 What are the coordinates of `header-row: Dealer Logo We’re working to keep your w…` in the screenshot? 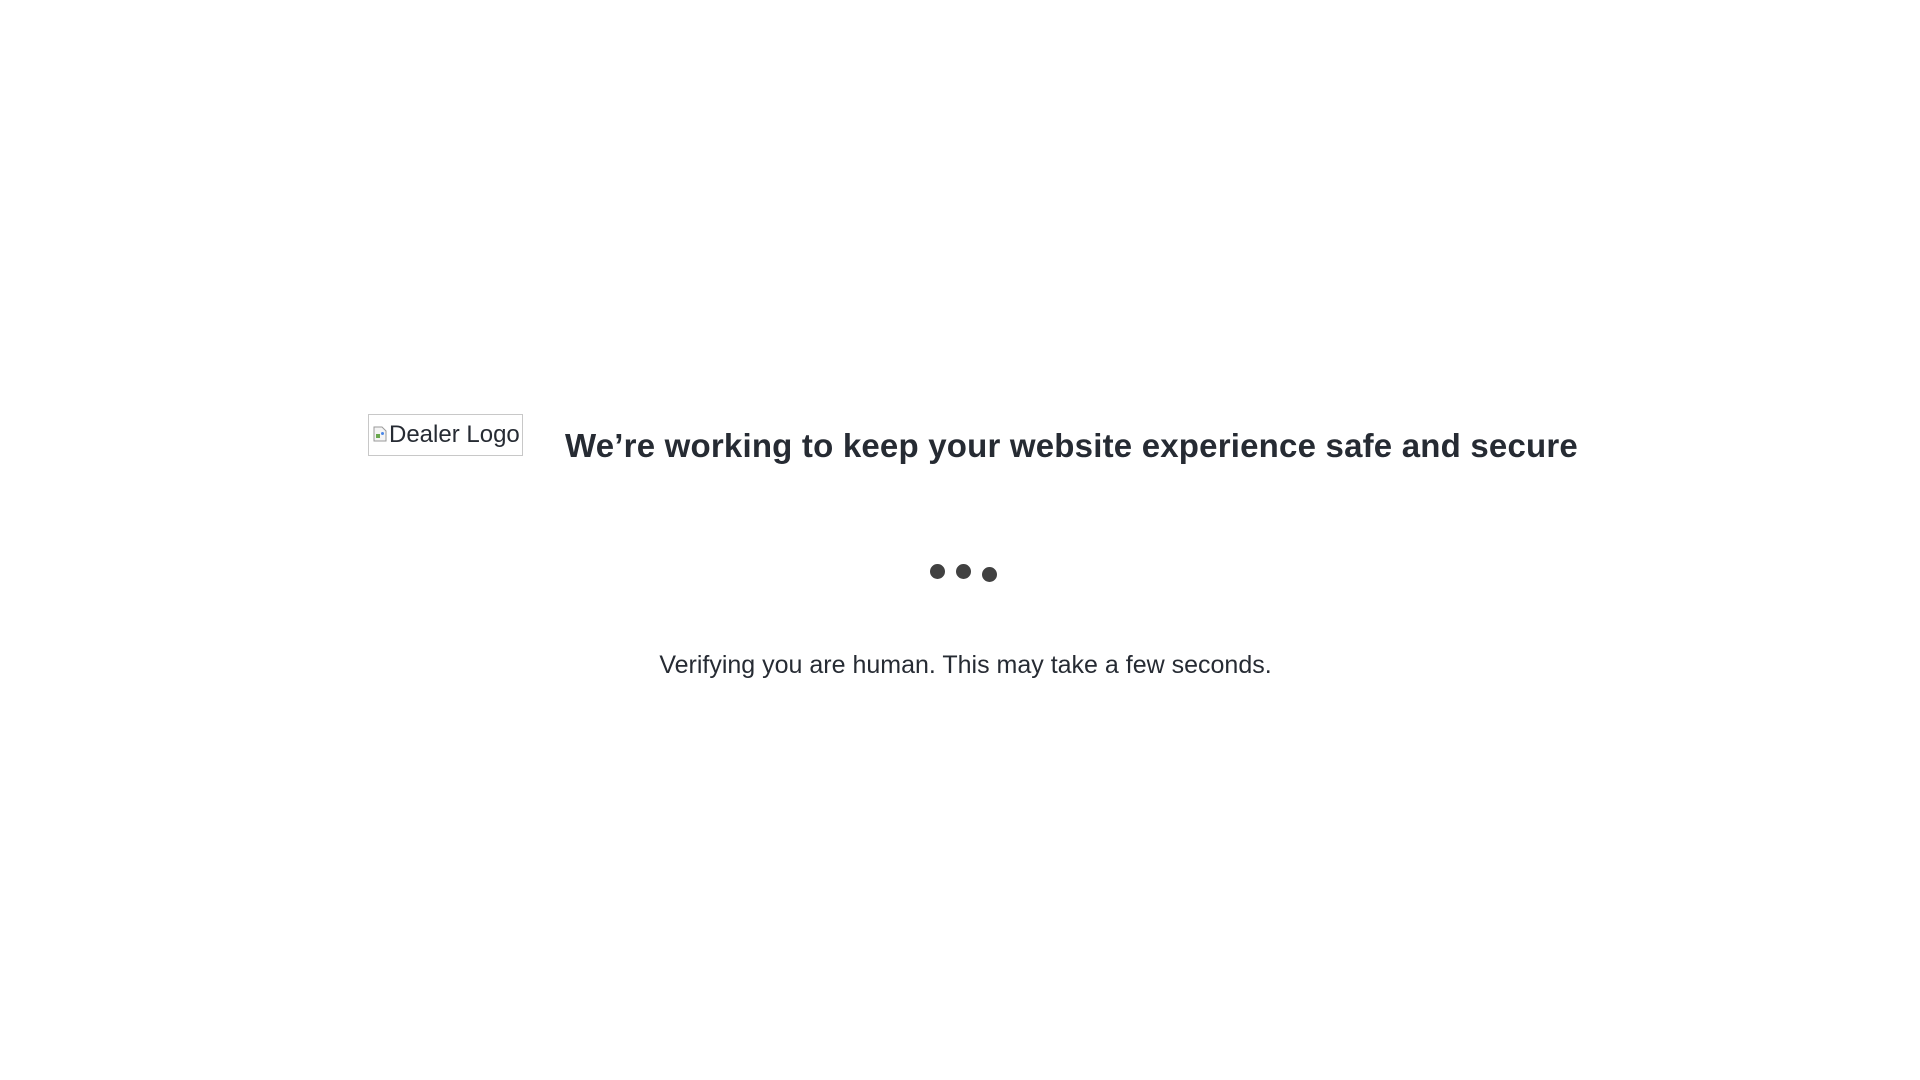 It's located at (973, 439).